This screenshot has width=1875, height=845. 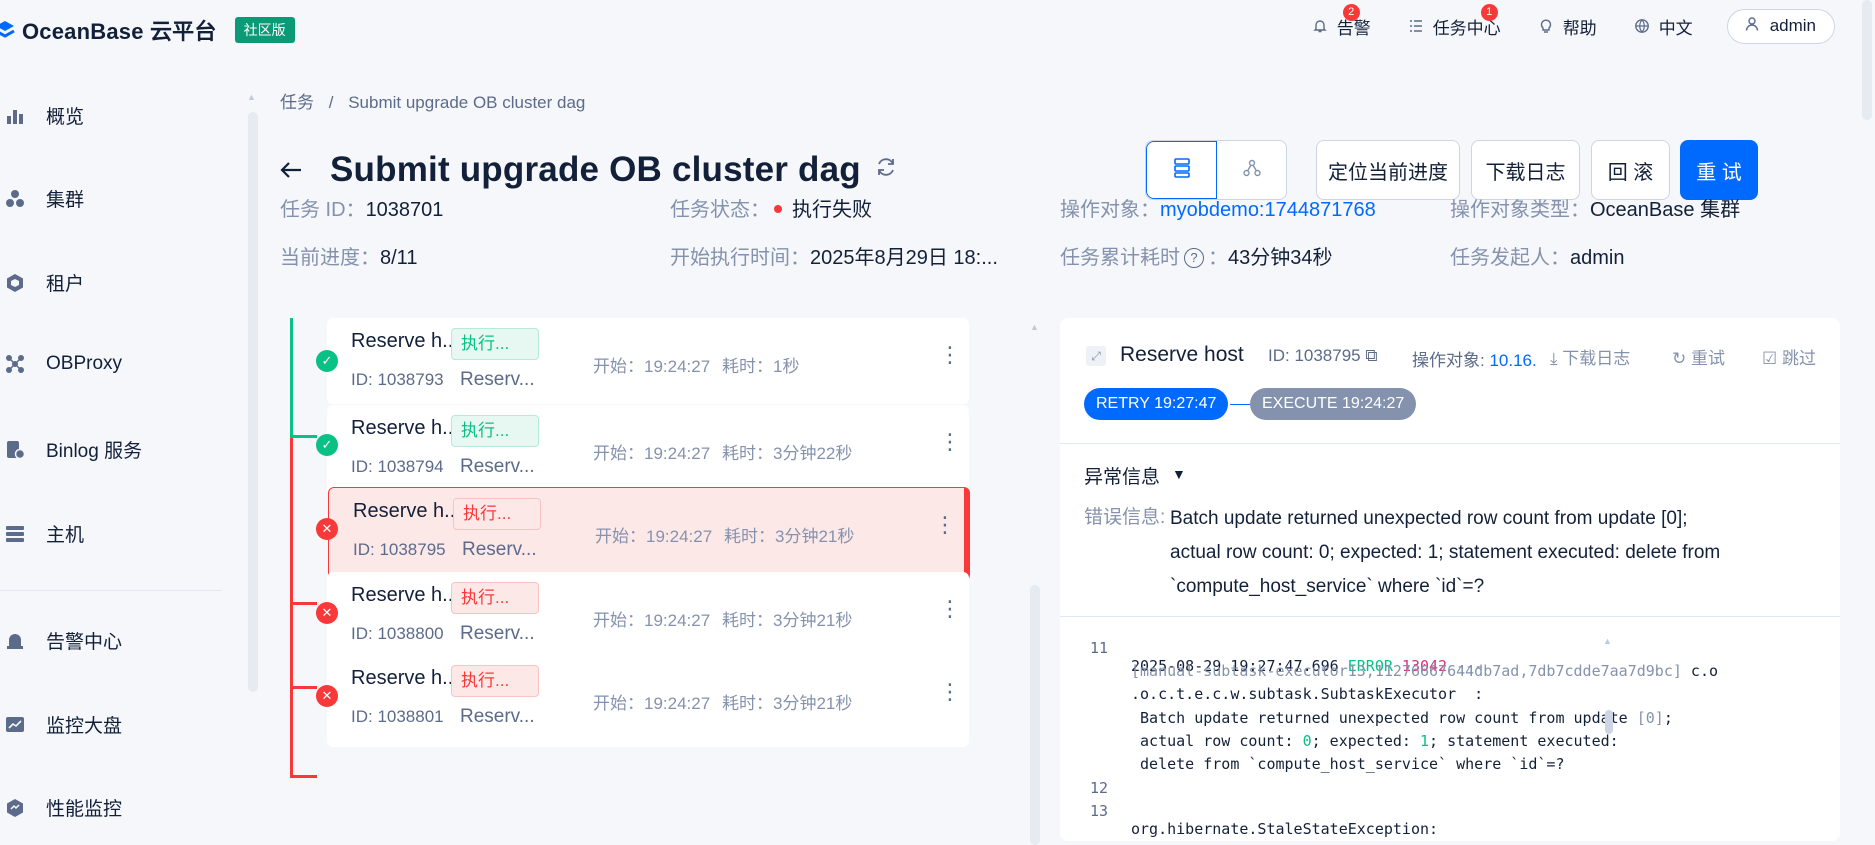 I want to click on logo: OceanBase 云平台 社区版, so click(x=147, y=30).